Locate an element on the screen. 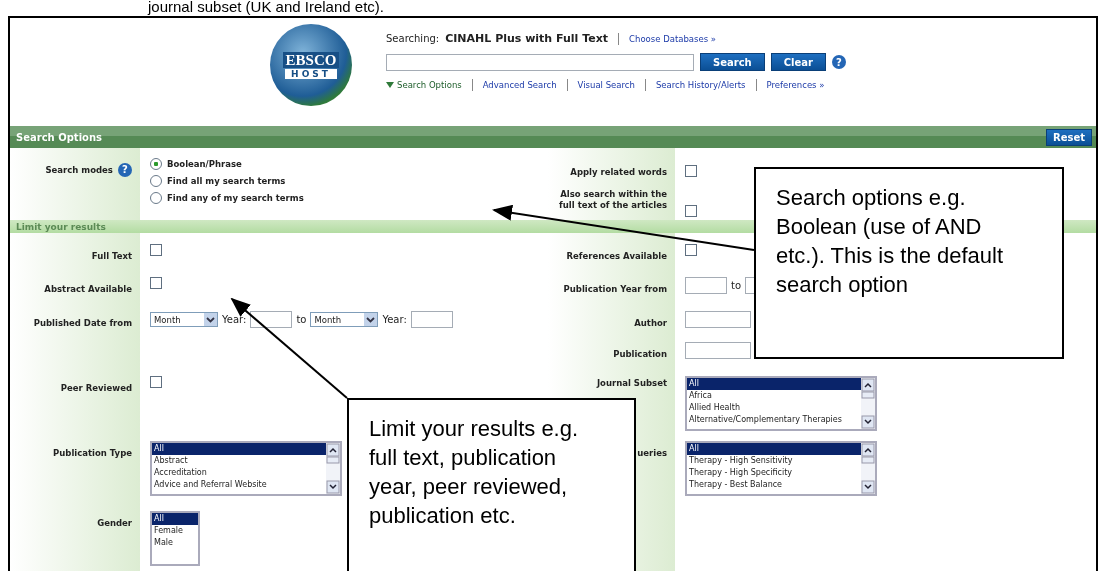  nav-link: Visual Search is located at coordinates (606, 85).